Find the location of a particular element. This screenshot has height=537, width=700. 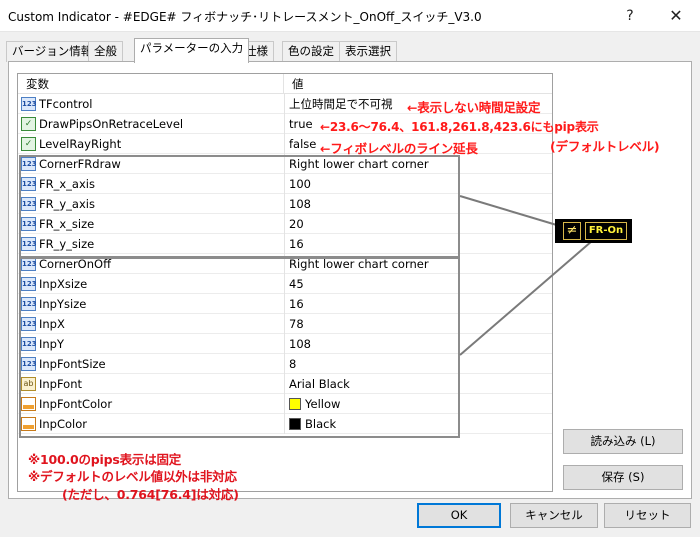

connector-line-fr is located at coordinates (510, 211).